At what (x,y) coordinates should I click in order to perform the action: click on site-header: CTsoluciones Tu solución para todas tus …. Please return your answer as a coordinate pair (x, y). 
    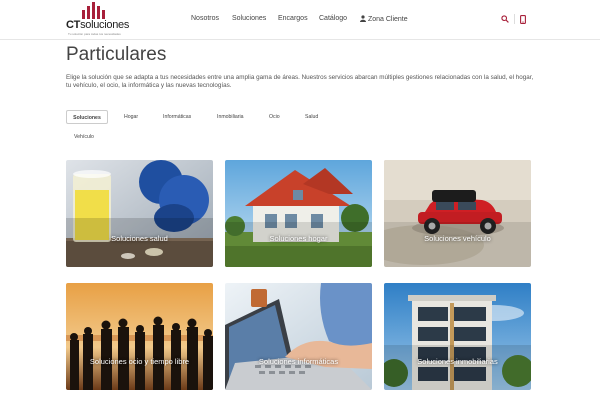
    Looking at the image, I should click on (300, 20).